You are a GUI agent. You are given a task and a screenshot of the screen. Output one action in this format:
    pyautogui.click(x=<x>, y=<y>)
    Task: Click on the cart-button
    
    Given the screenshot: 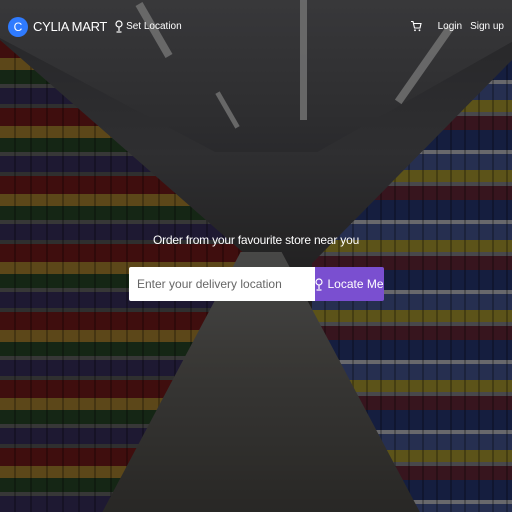 What is the action you would take?
    pyautogui.click(x=416, y=26)
    